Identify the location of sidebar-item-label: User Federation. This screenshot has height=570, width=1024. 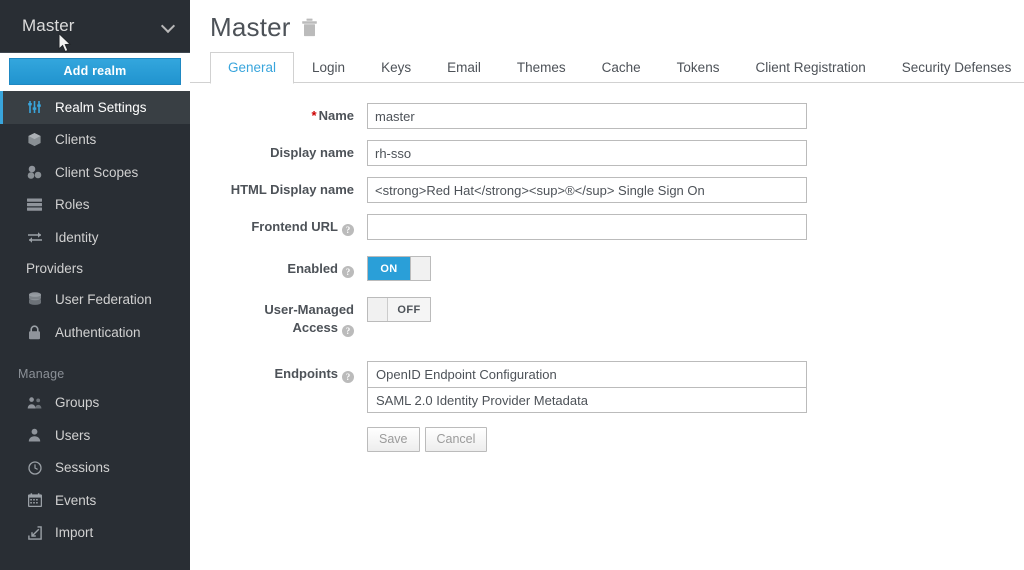
(103, 300).